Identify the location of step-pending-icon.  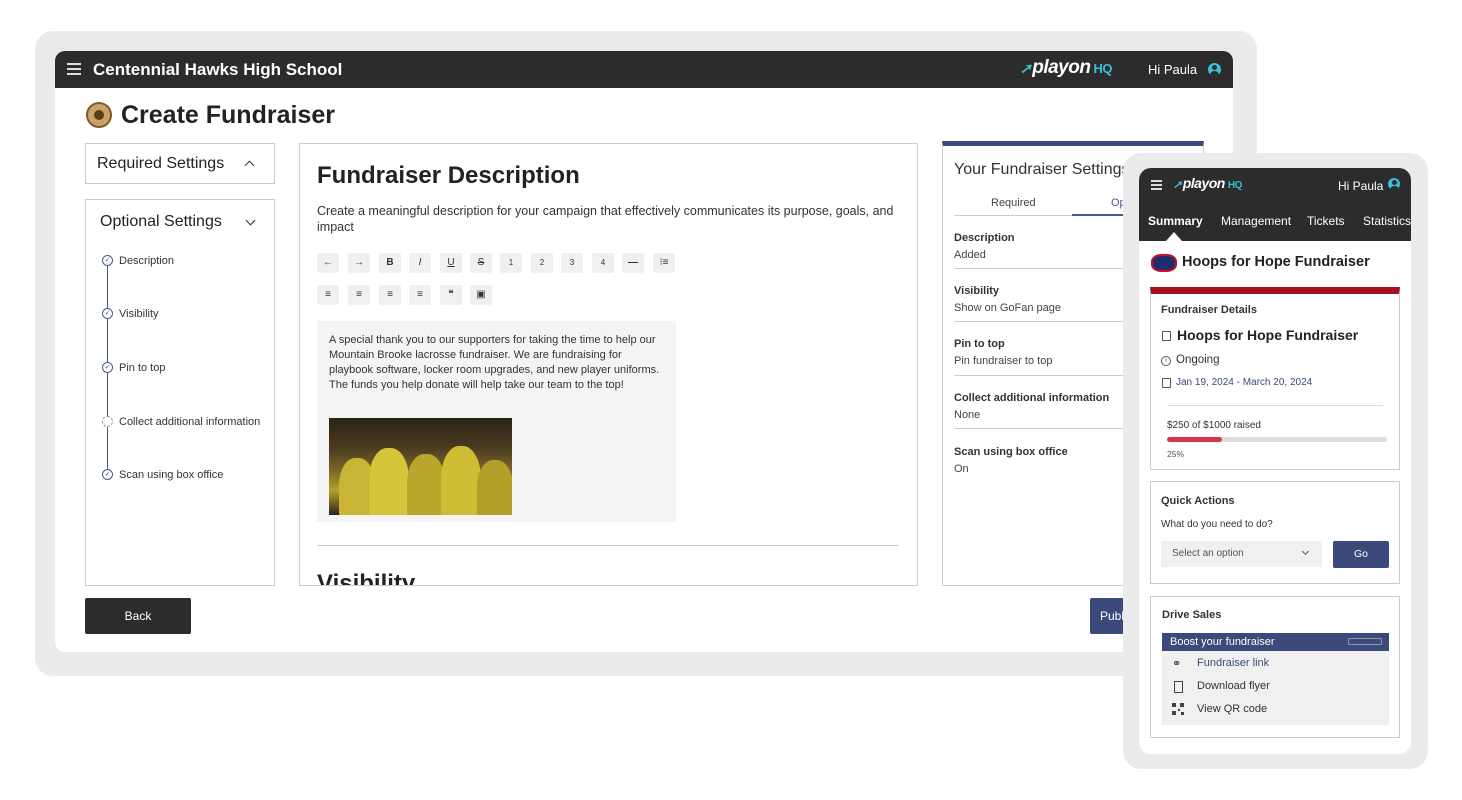
(107, 421).